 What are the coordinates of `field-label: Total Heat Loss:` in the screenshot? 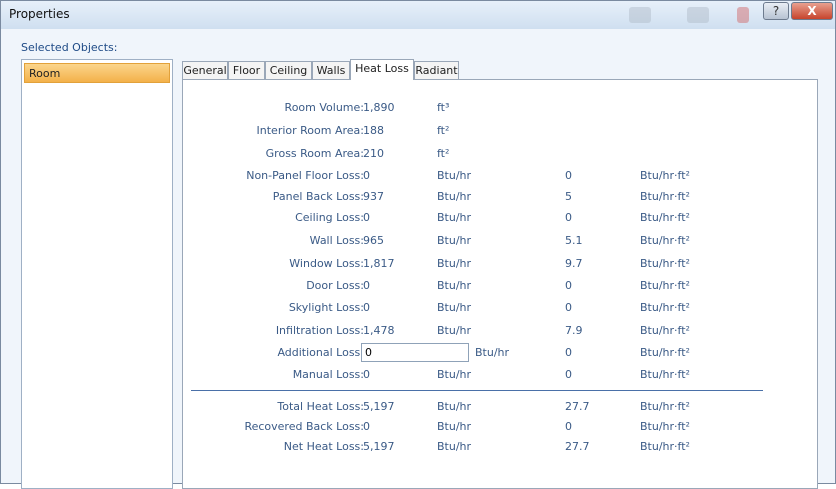 It's located at (320, 406).